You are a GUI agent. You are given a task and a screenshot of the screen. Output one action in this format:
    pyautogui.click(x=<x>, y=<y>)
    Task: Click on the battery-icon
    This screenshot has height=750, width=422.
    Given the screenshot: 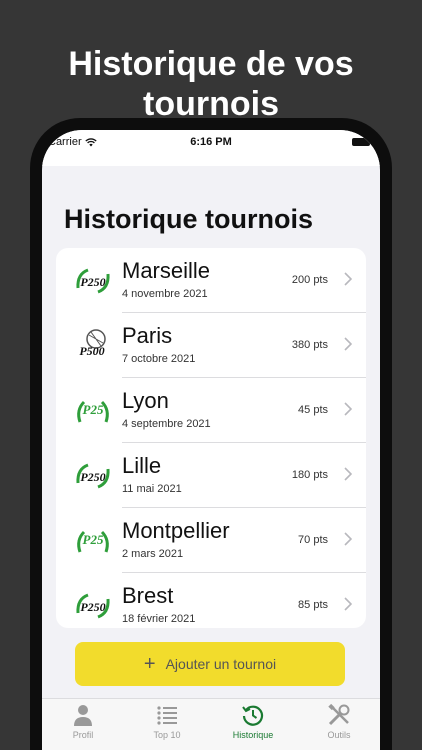 What is the action you would take?
    pyautogui.click(x=361, y=142)
    